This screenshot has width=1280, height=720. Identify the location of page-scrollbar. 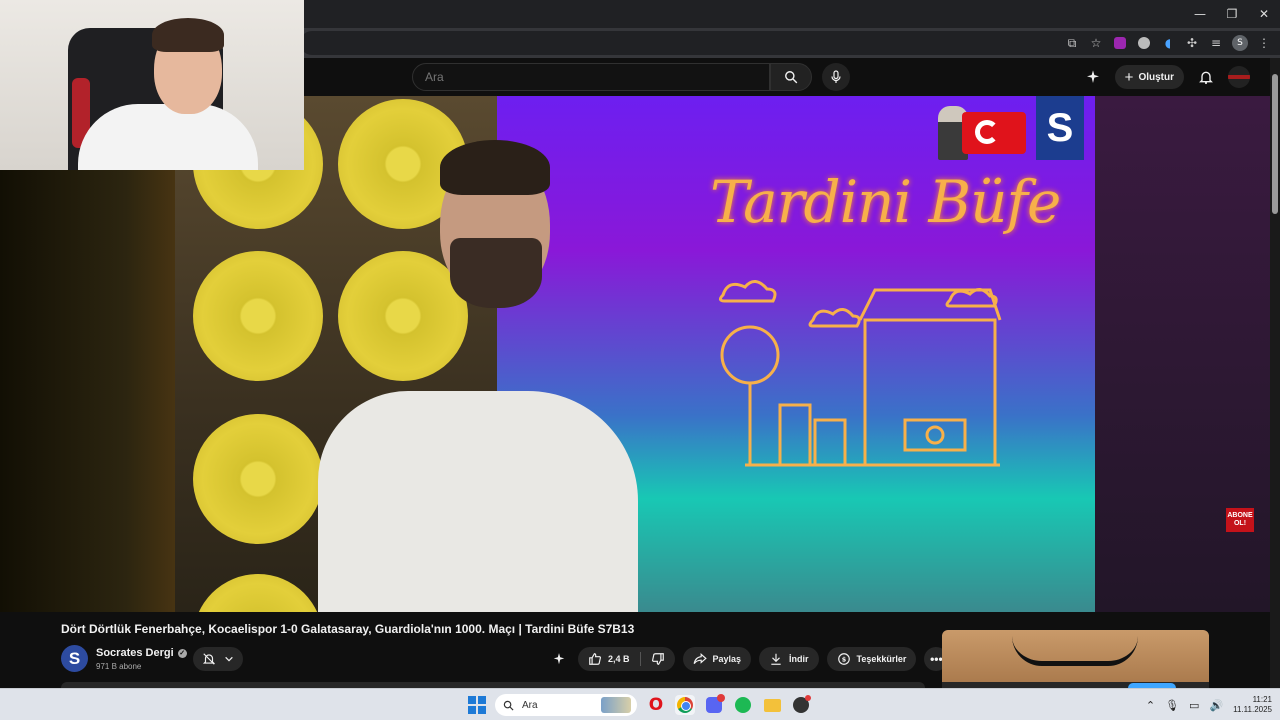
(1275, 373).